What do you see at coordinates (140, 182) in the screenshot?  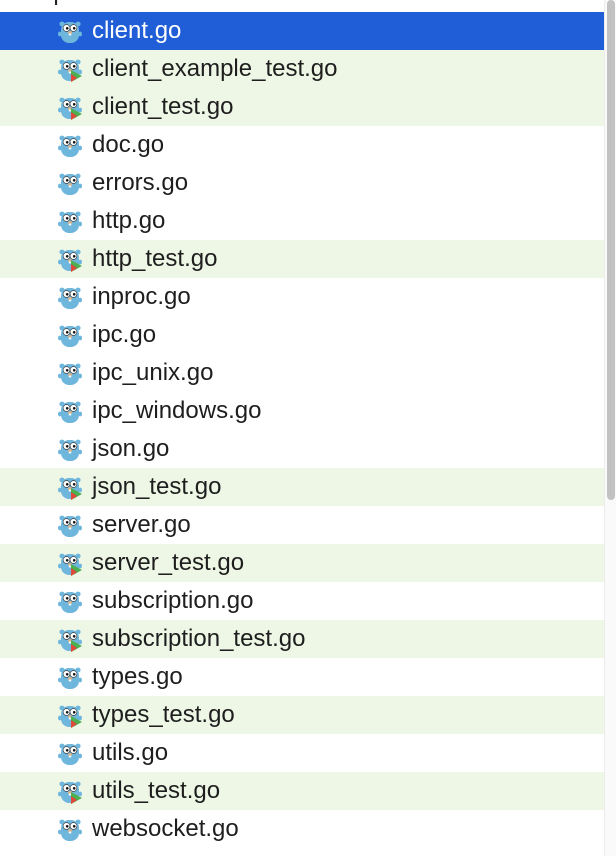 I see `file-name: errors.go` at bounding box center [140, 182].